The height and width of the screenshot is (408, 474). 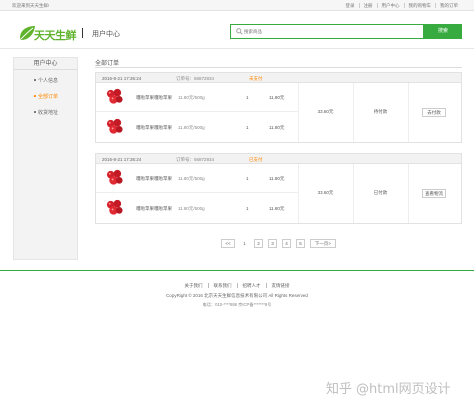 I want to click on payment-state: 待付款, so click(x=380, y=111).